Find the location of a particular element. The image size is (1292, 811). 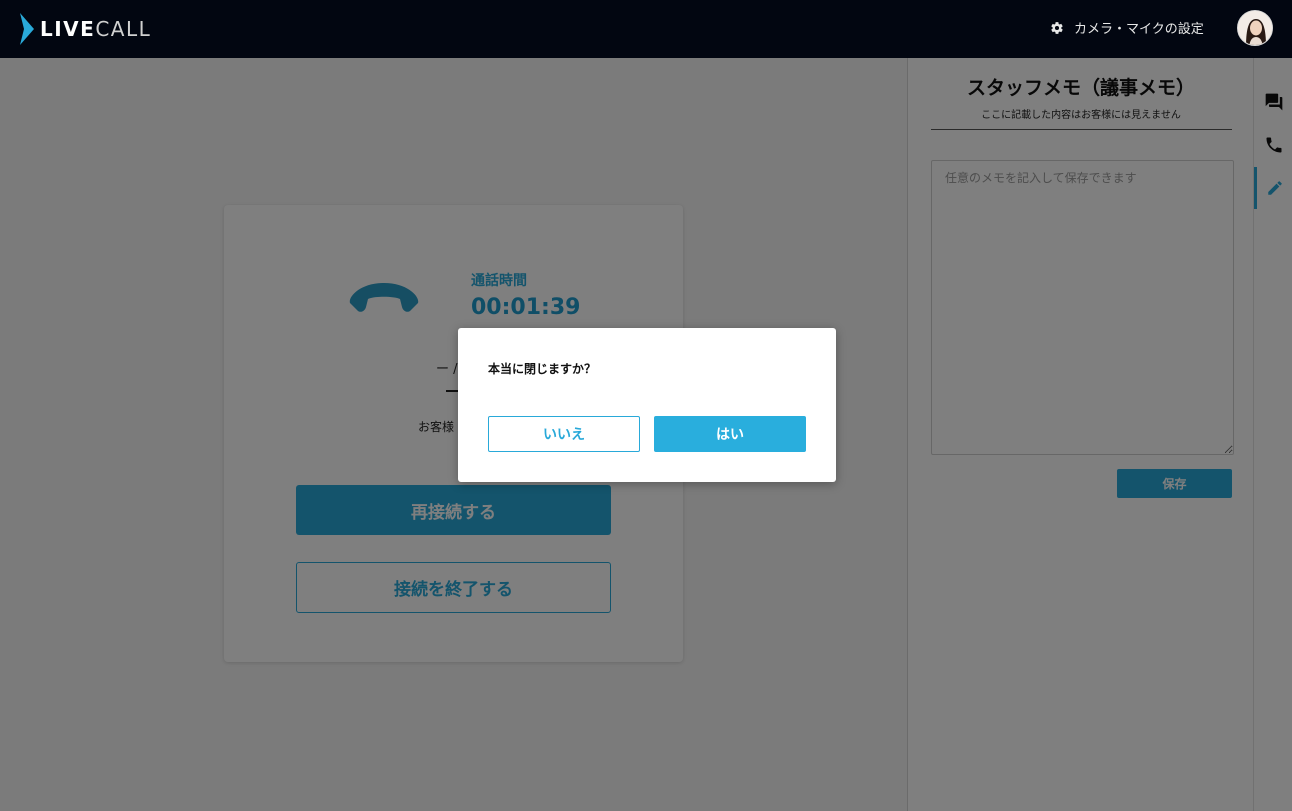

user-avatar is located at coordinates (1255, 28).